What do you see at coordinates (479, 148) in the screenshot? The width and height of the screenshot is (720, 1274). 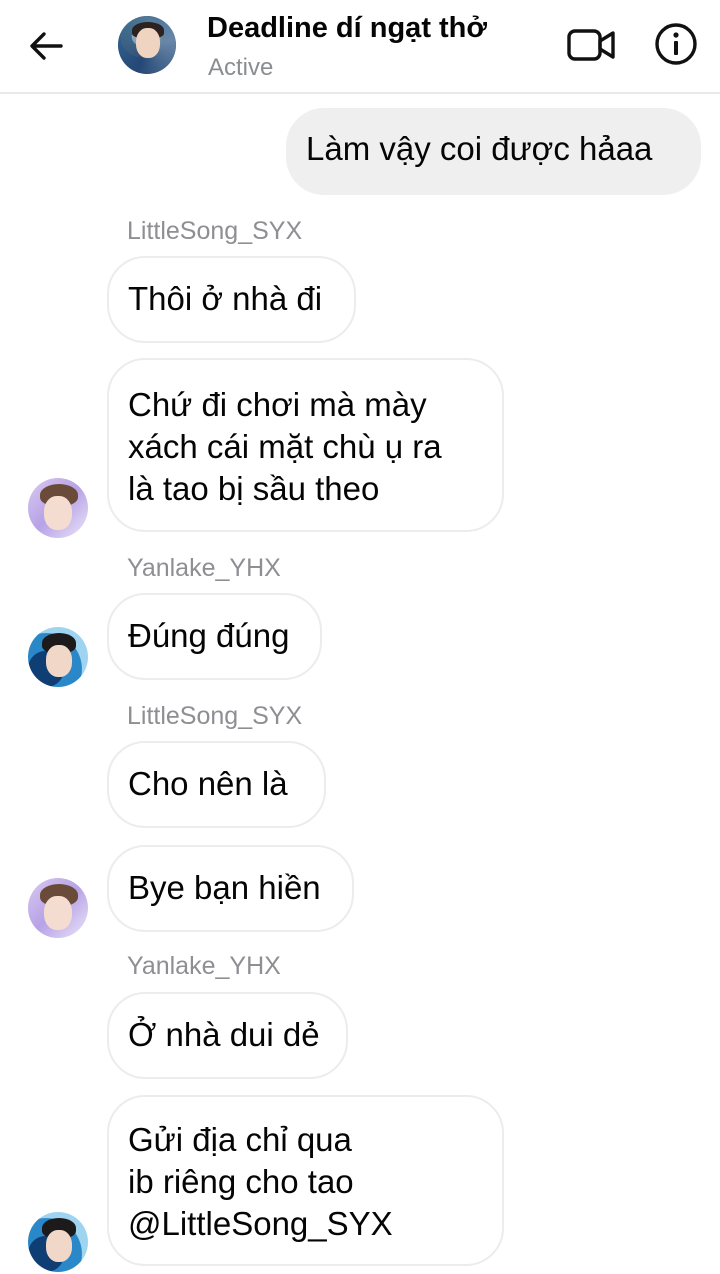 I see `message-text: Làm vậy coi được hảaa` at bounding box center [479, 148].